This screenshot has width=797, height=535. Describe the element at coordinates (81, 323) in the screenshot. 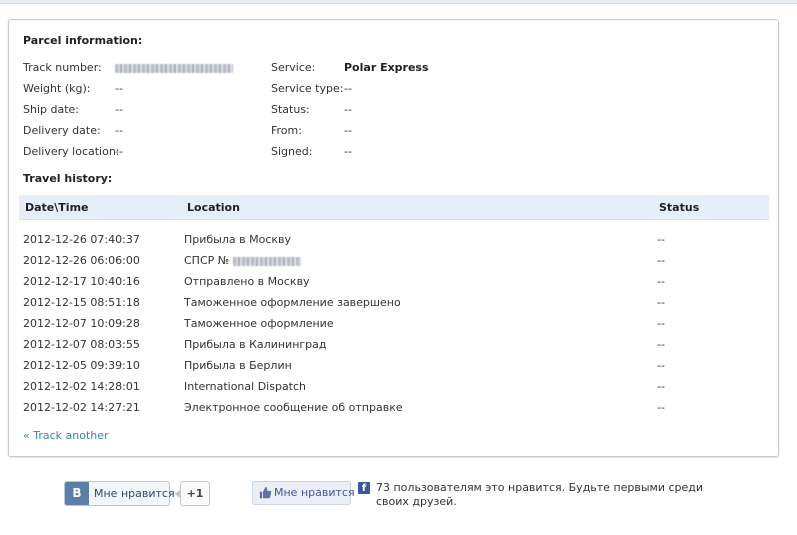

I see `row-datetime: 2012-12-07 10:09:28` at that location.